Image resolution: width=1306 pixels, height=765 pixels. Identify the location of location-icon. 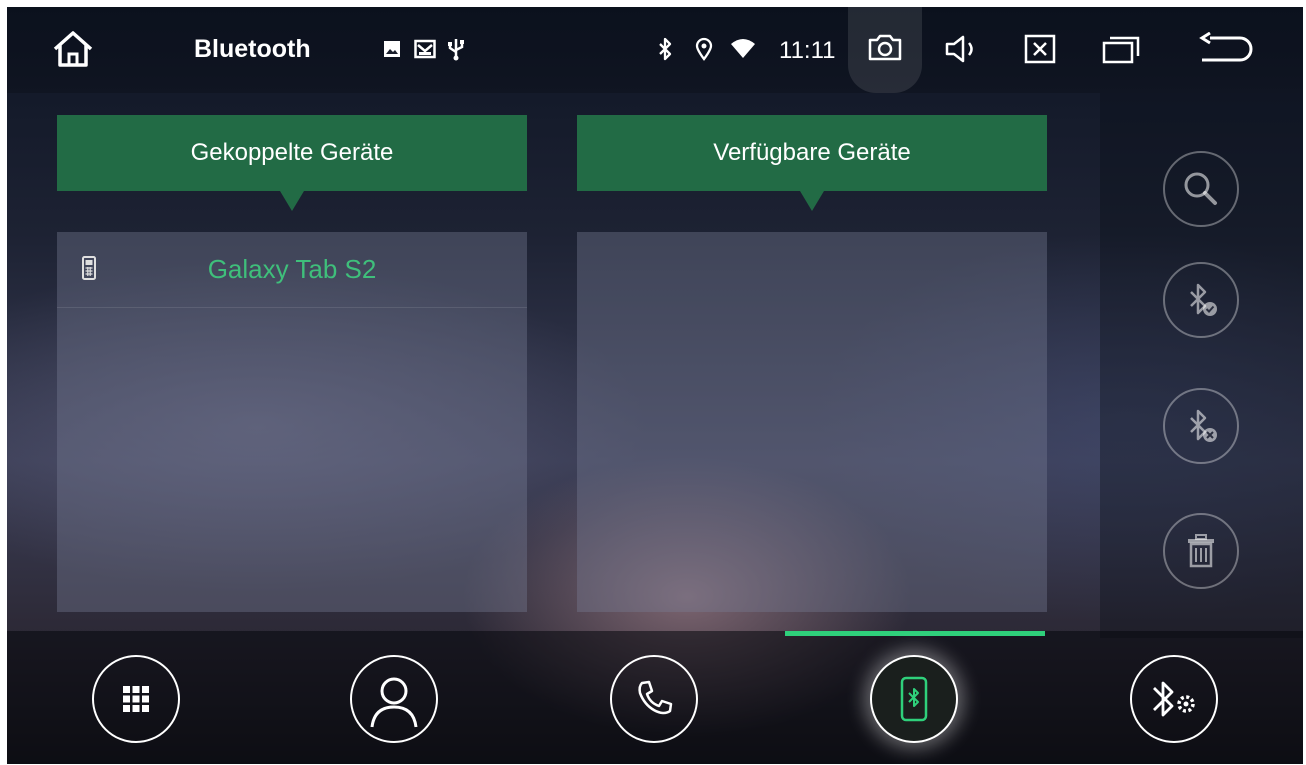
(704, 49).